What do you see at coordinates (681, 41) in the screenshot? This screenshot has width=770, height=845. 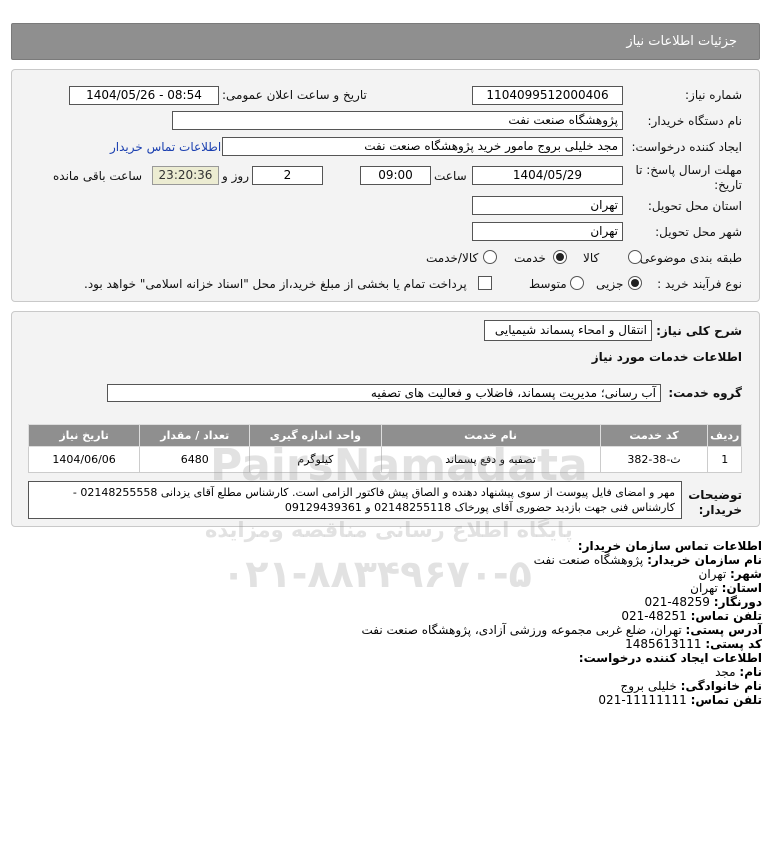 I see `page-title: جزئیات اطلاعات نیاز` at bounding box center [681, 41].